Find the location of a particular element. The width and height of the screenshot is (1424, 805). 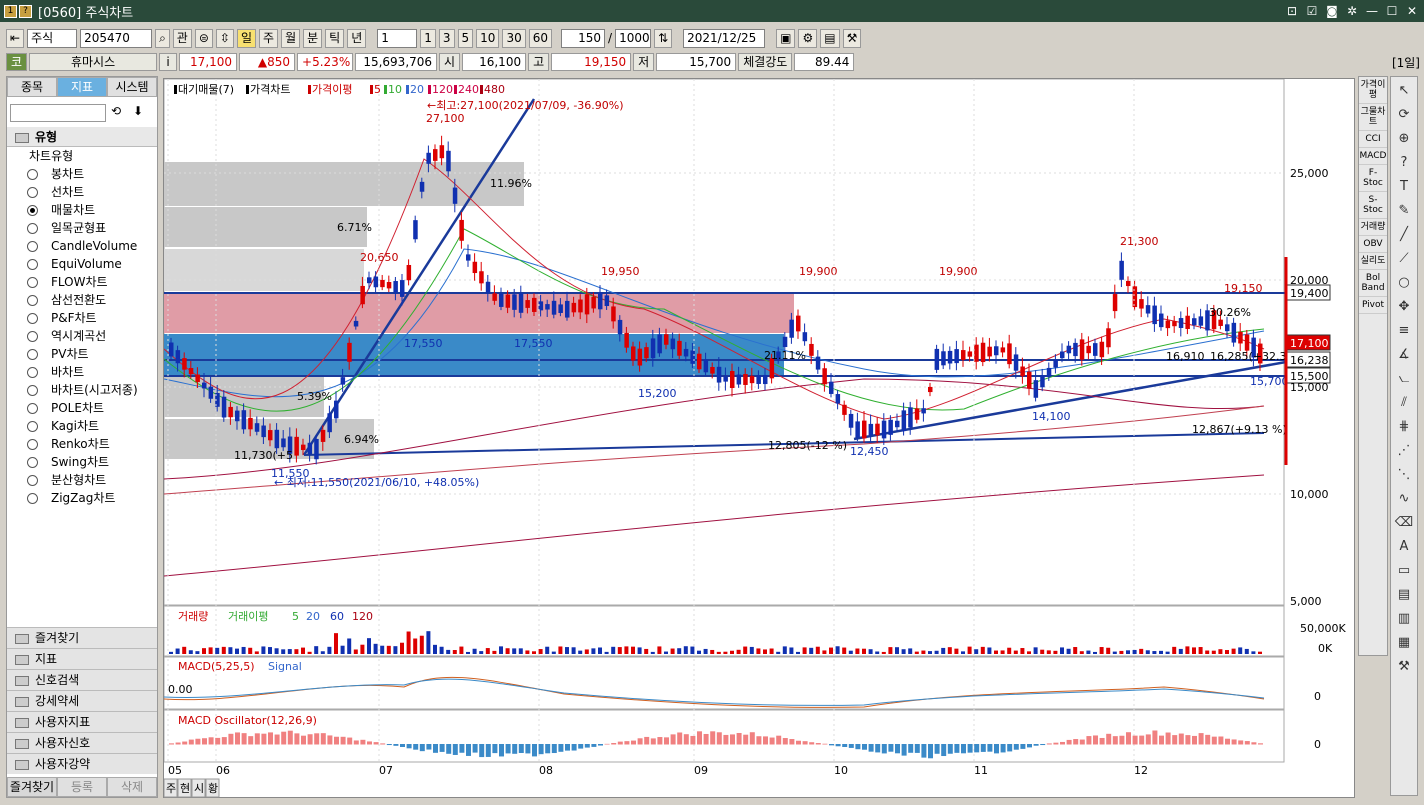

updown-icon: ⇳ is located at coordinates (224, 38).